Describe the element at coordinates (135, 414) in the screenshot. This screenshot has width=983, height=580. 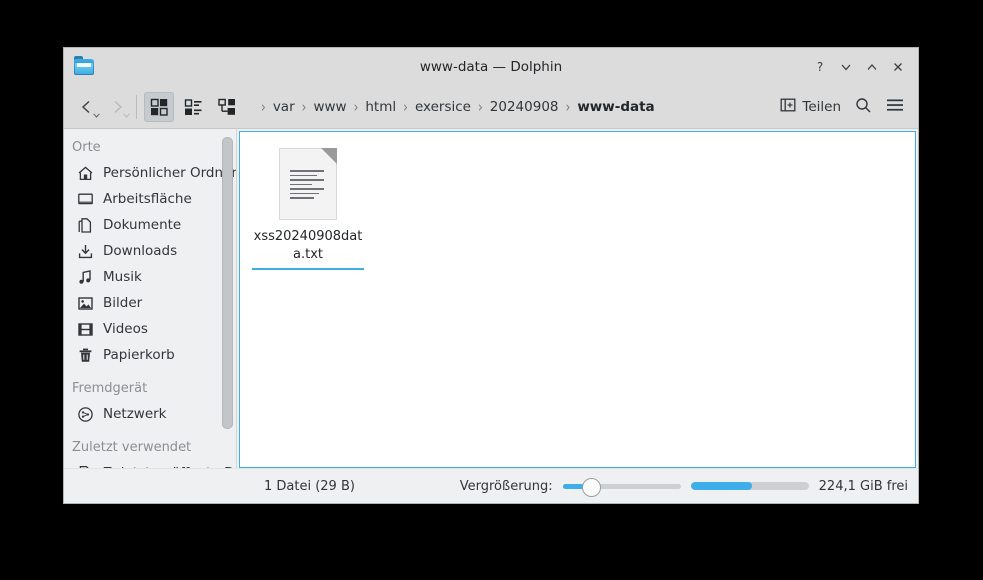
I see `sidebar-item-label: Netzwerk` at that location.